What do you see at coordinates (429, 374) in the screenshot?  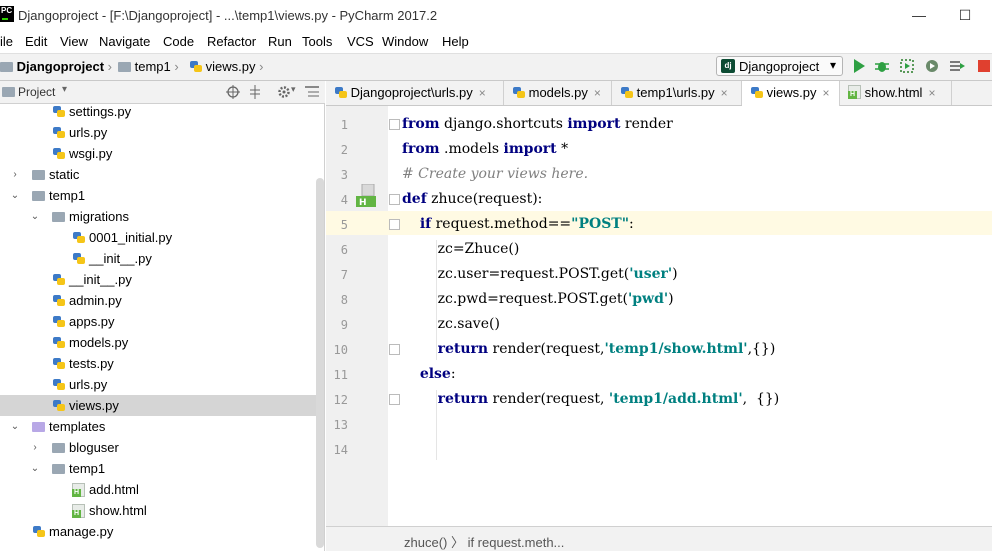 I see `code-line: else:` at bounding box center [429, 374].